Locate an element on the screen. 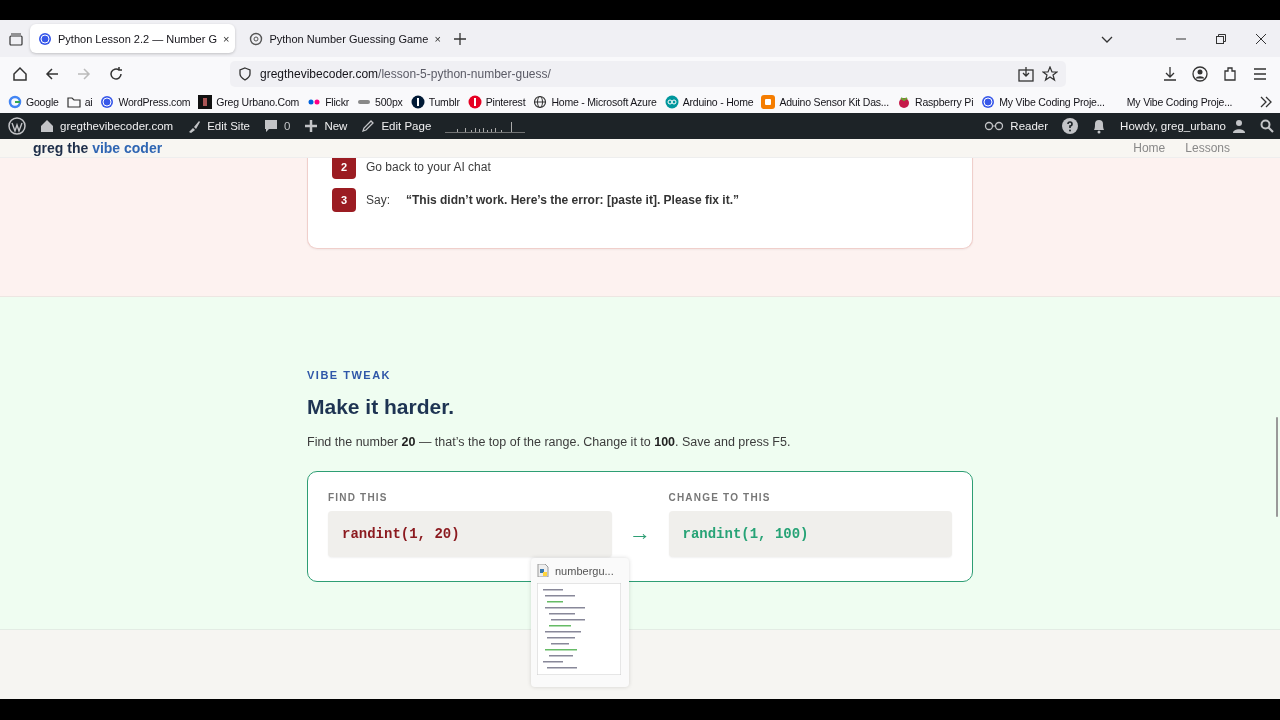 This screenshot has width=1280, height=720. restore-icon is located at coordinates (1221, 38).